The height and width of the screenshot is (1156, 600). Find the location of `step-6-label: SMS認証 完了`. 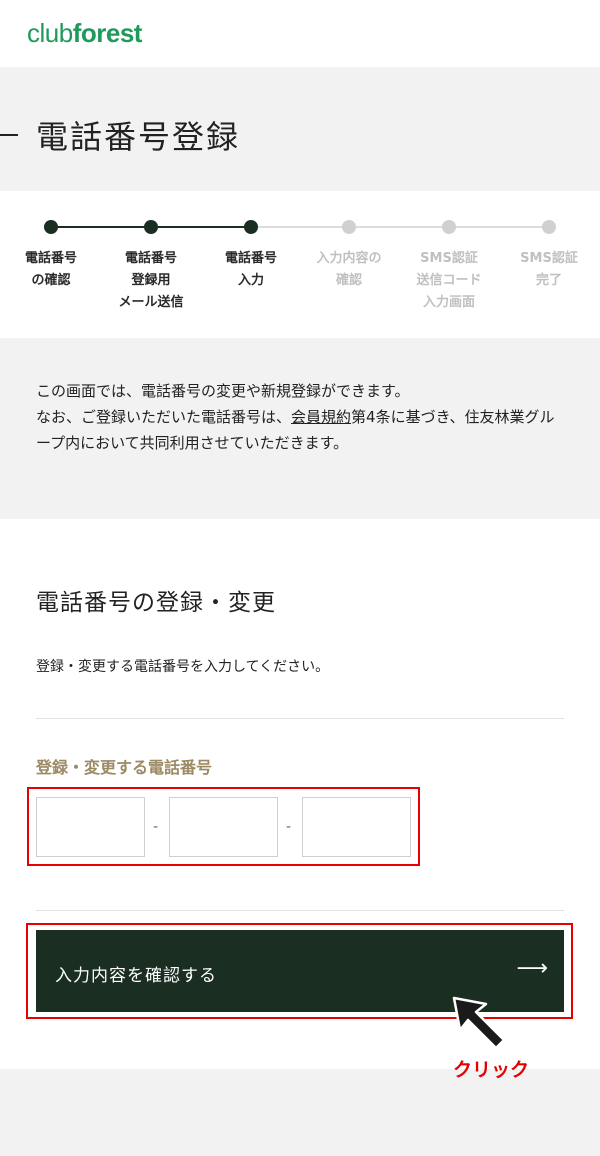

step-6-label: SMS認証 完了 is located at coordinates (549, 269).